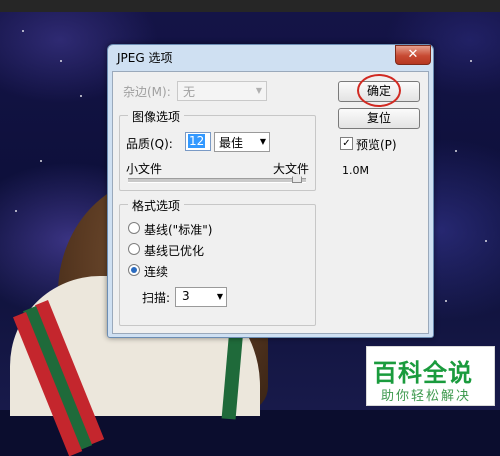  What do you see at coordinates (423, 373) in the screenshot?
I see `watermark-title: 百科全说` at bounding box center [423, 373].